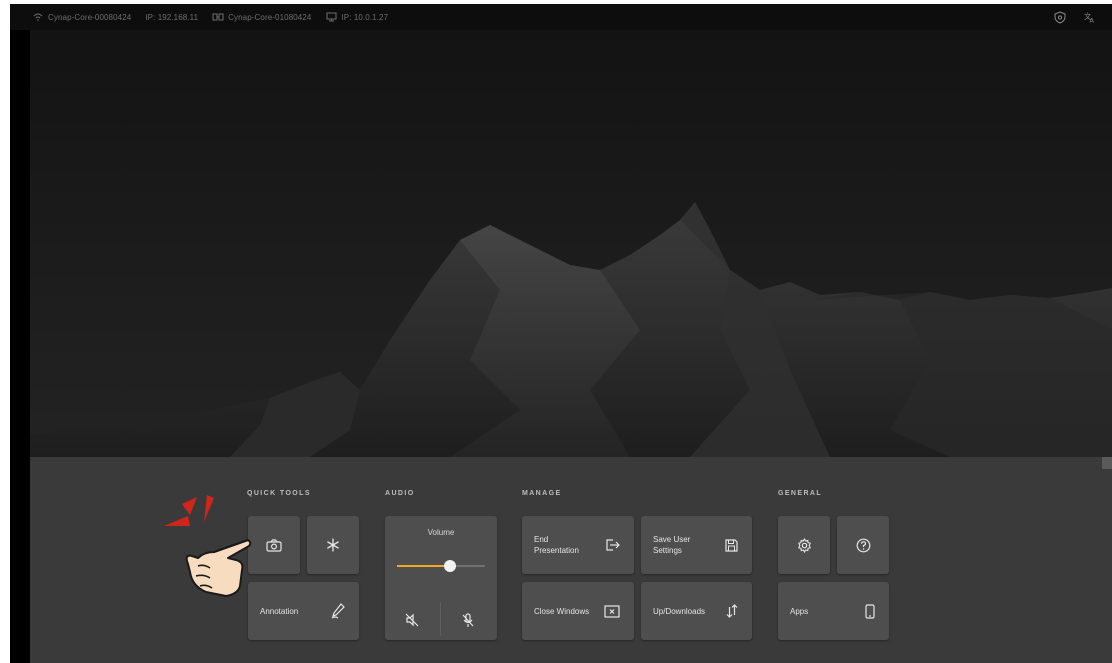 Image resolution: width=1112 pixels, height=663 pixels. I want to click on shield-icon, so click(1060, 17).